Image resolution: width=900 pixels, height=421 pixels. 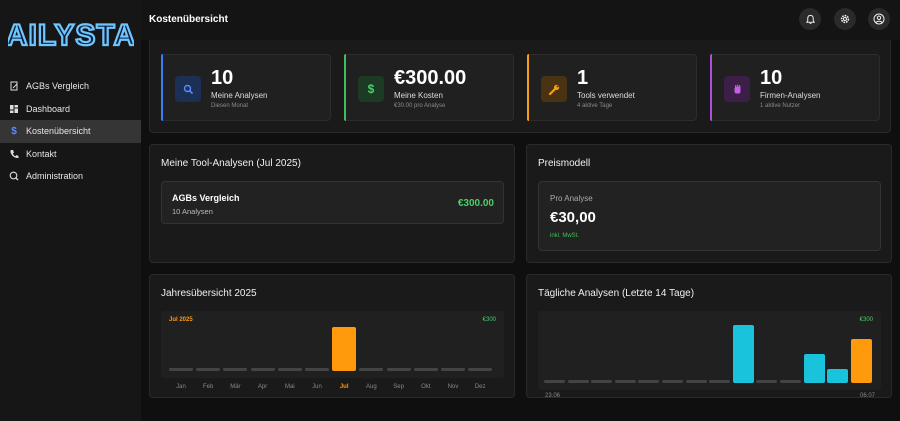 What do you see at coordinates (246, 87) in the screenshot?
I see `stat-card-analysen: 10 Meine Analysen Diesen Monat` at bounding box center [246, 87].